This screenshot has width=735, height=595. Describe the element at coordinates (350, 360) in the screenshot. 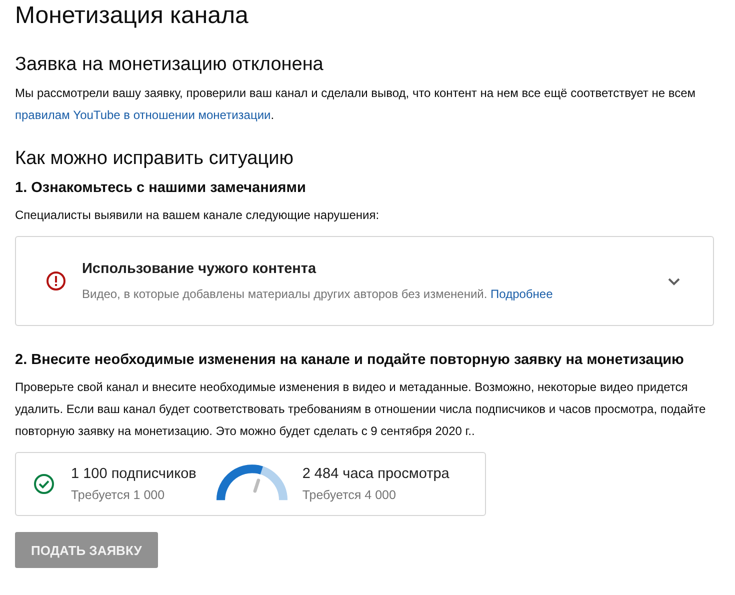

I see `step-heading: 2. Внесите необходимые изменения на канале и подайте повторную заявку на монетизацию` at that location.